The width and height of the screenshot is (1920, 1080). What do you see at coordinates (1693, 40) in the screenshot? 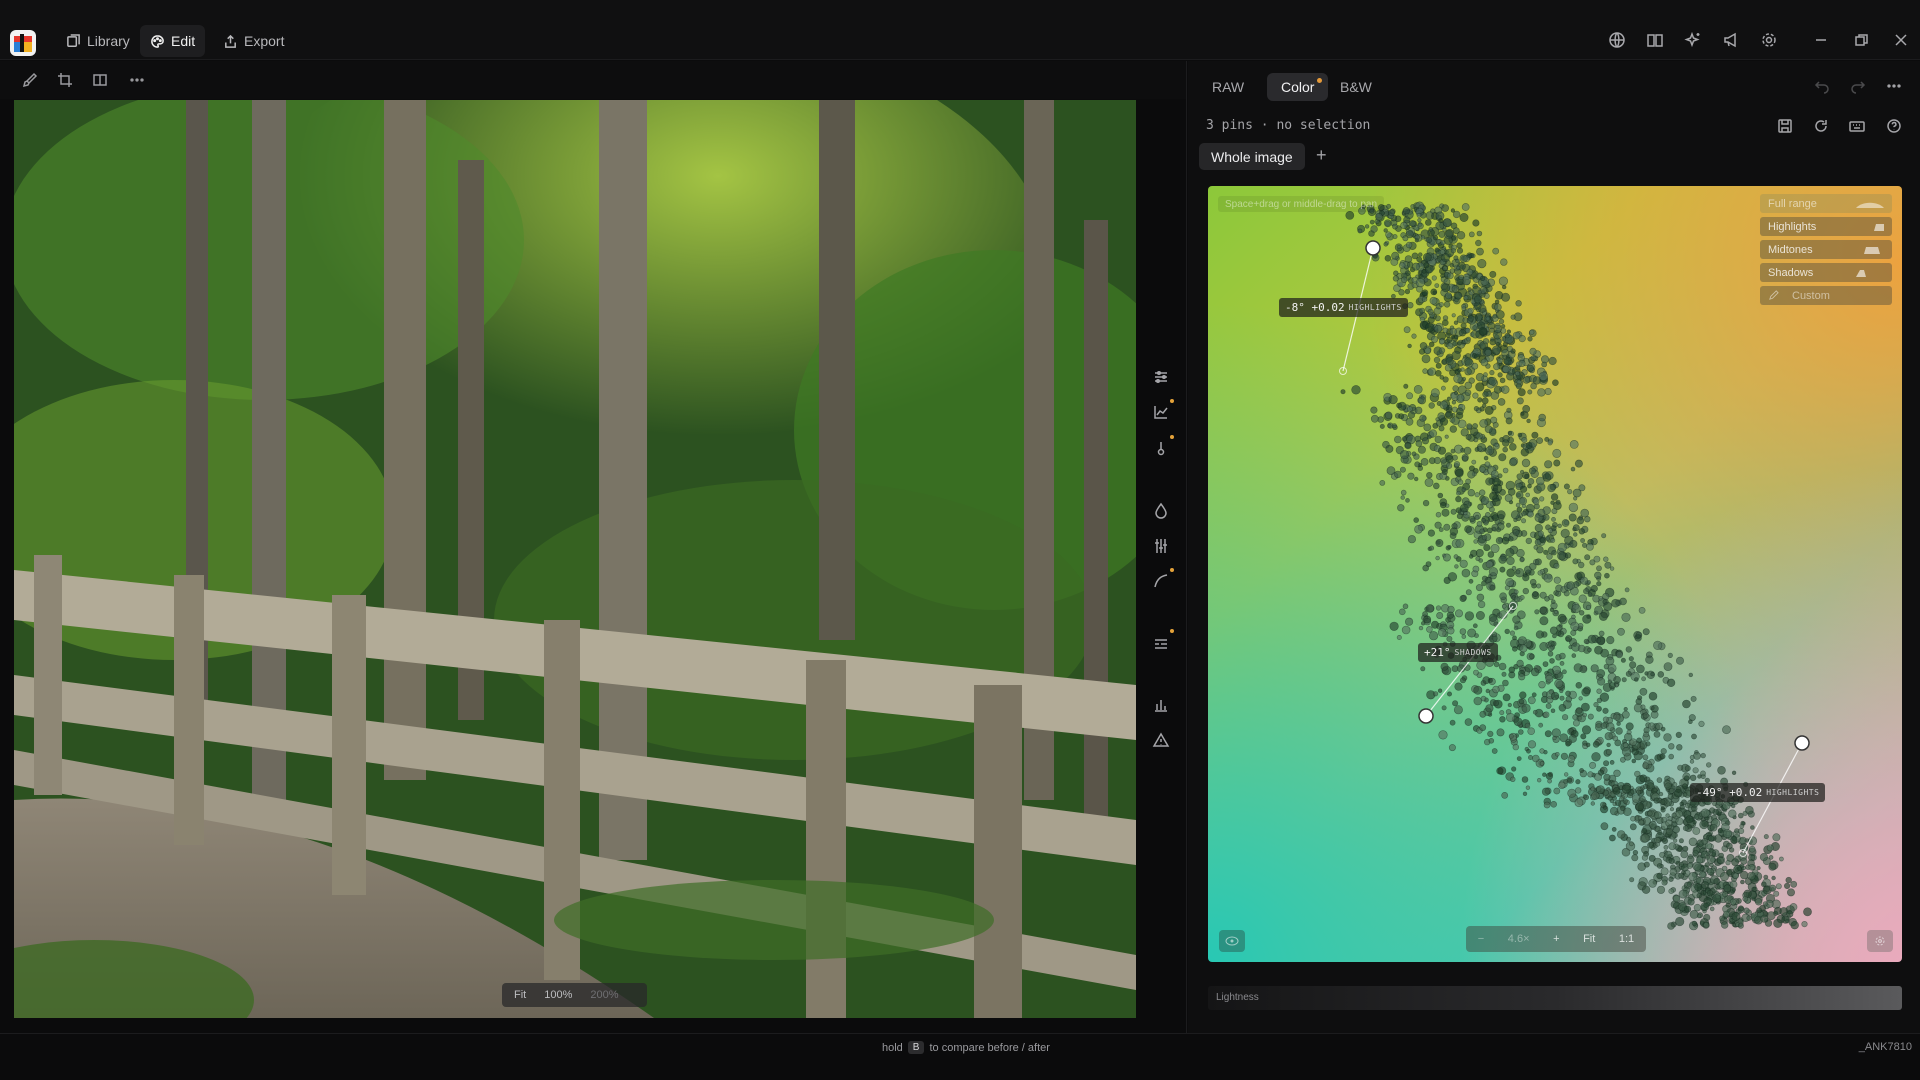
I see `sparkles-icon` at bounding box center [1693, 40].